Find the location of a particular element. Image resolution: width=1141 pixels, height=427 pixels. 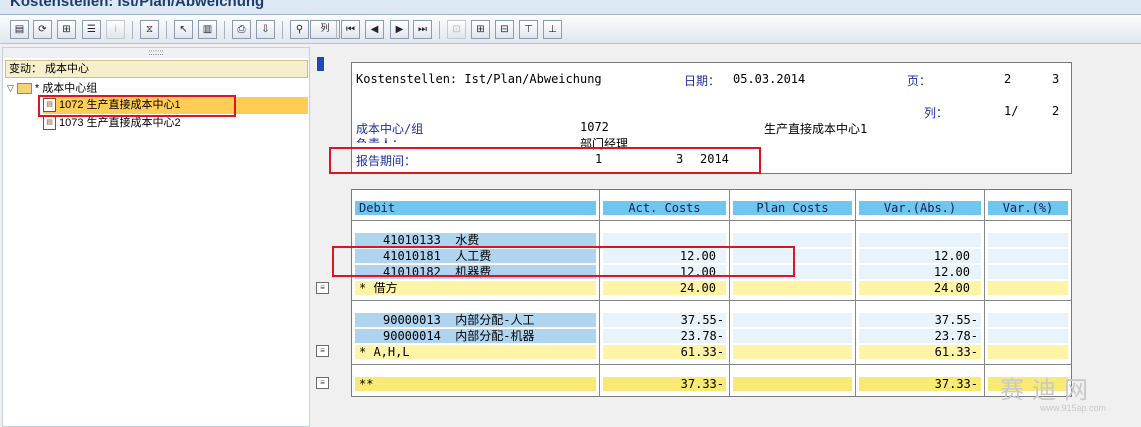

var-abs-cell: 37.55- is located at coordinates (920, 320).